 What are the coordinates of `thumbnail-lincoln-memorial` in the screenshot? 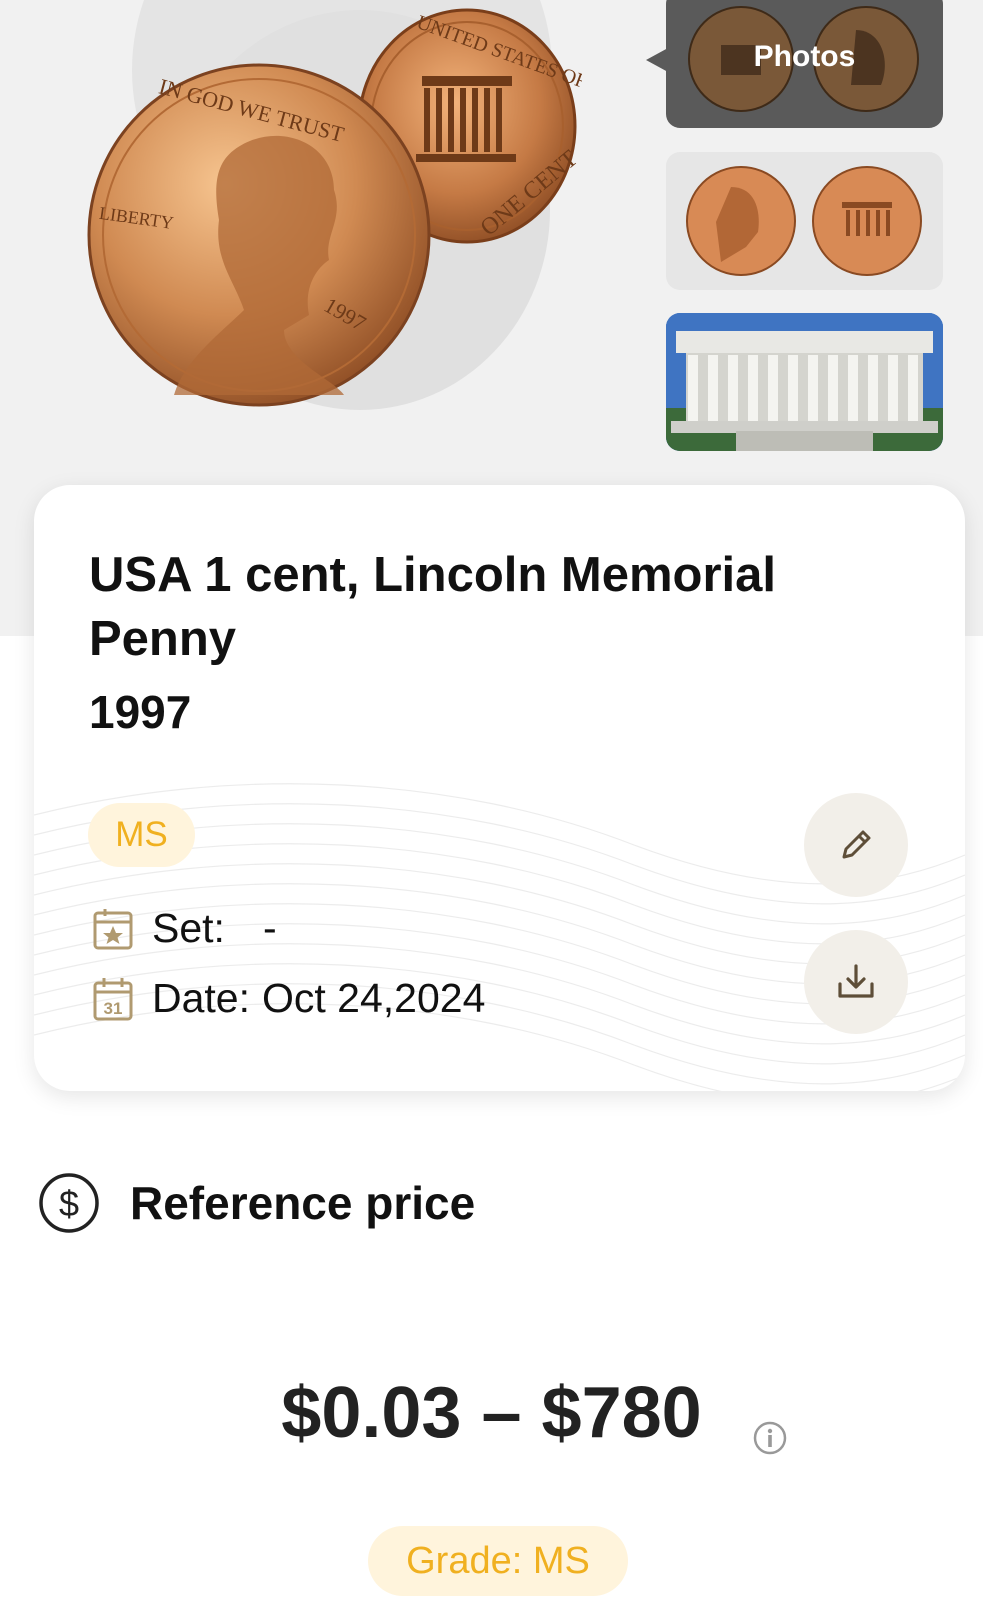 It's located at (804, 382).